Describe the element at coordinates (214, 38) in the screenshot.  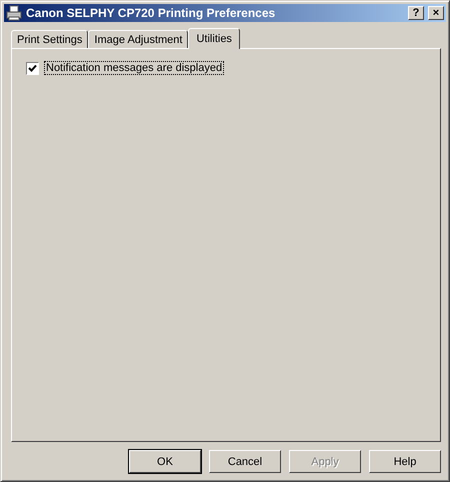
I see `tab: Utilities` at that location.